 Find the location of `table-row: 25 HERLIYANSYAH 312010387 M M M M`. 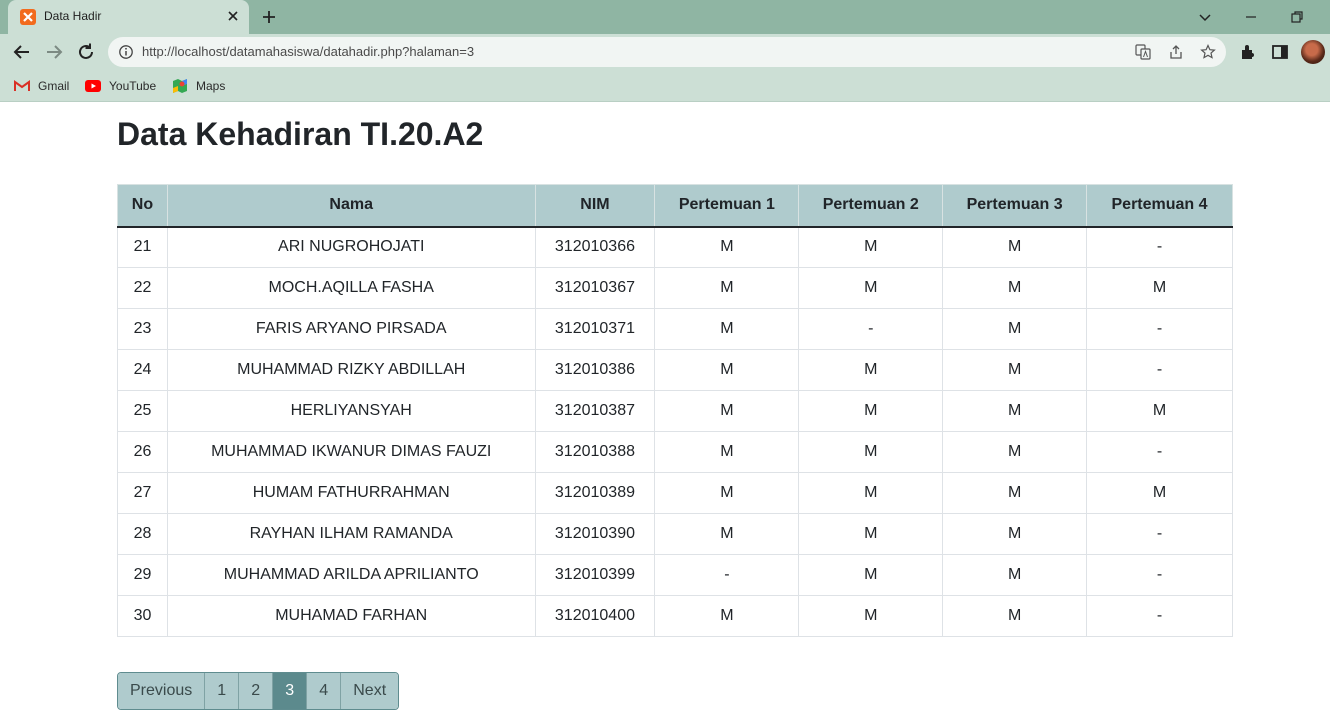

table-row: 25 HERLIYANSYAH 312010387 M M M M is located at coordinates (675, 411).